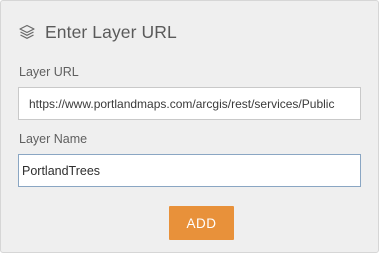  Describe the element at coordinates (53, 139) in the screenshot. I see `layer-name-label: Layer Name` at that location.